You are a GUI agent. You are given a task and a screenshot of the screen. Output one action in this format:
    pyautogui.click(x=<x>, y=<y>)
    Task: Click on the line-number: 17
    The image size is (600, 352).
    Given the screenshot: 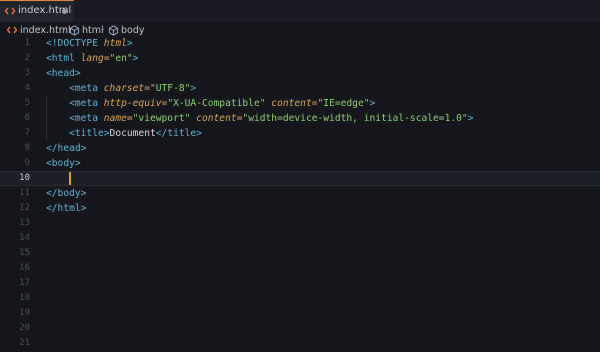 What is the action you would take?
    pyautogui.click(x=24, y=283)
    